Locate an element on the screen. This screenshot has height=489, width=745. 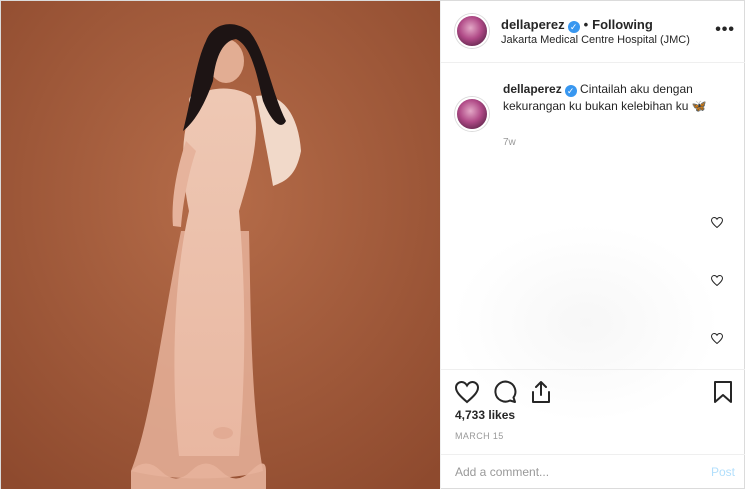
following-button: Following is located at coordinates (622, 24).